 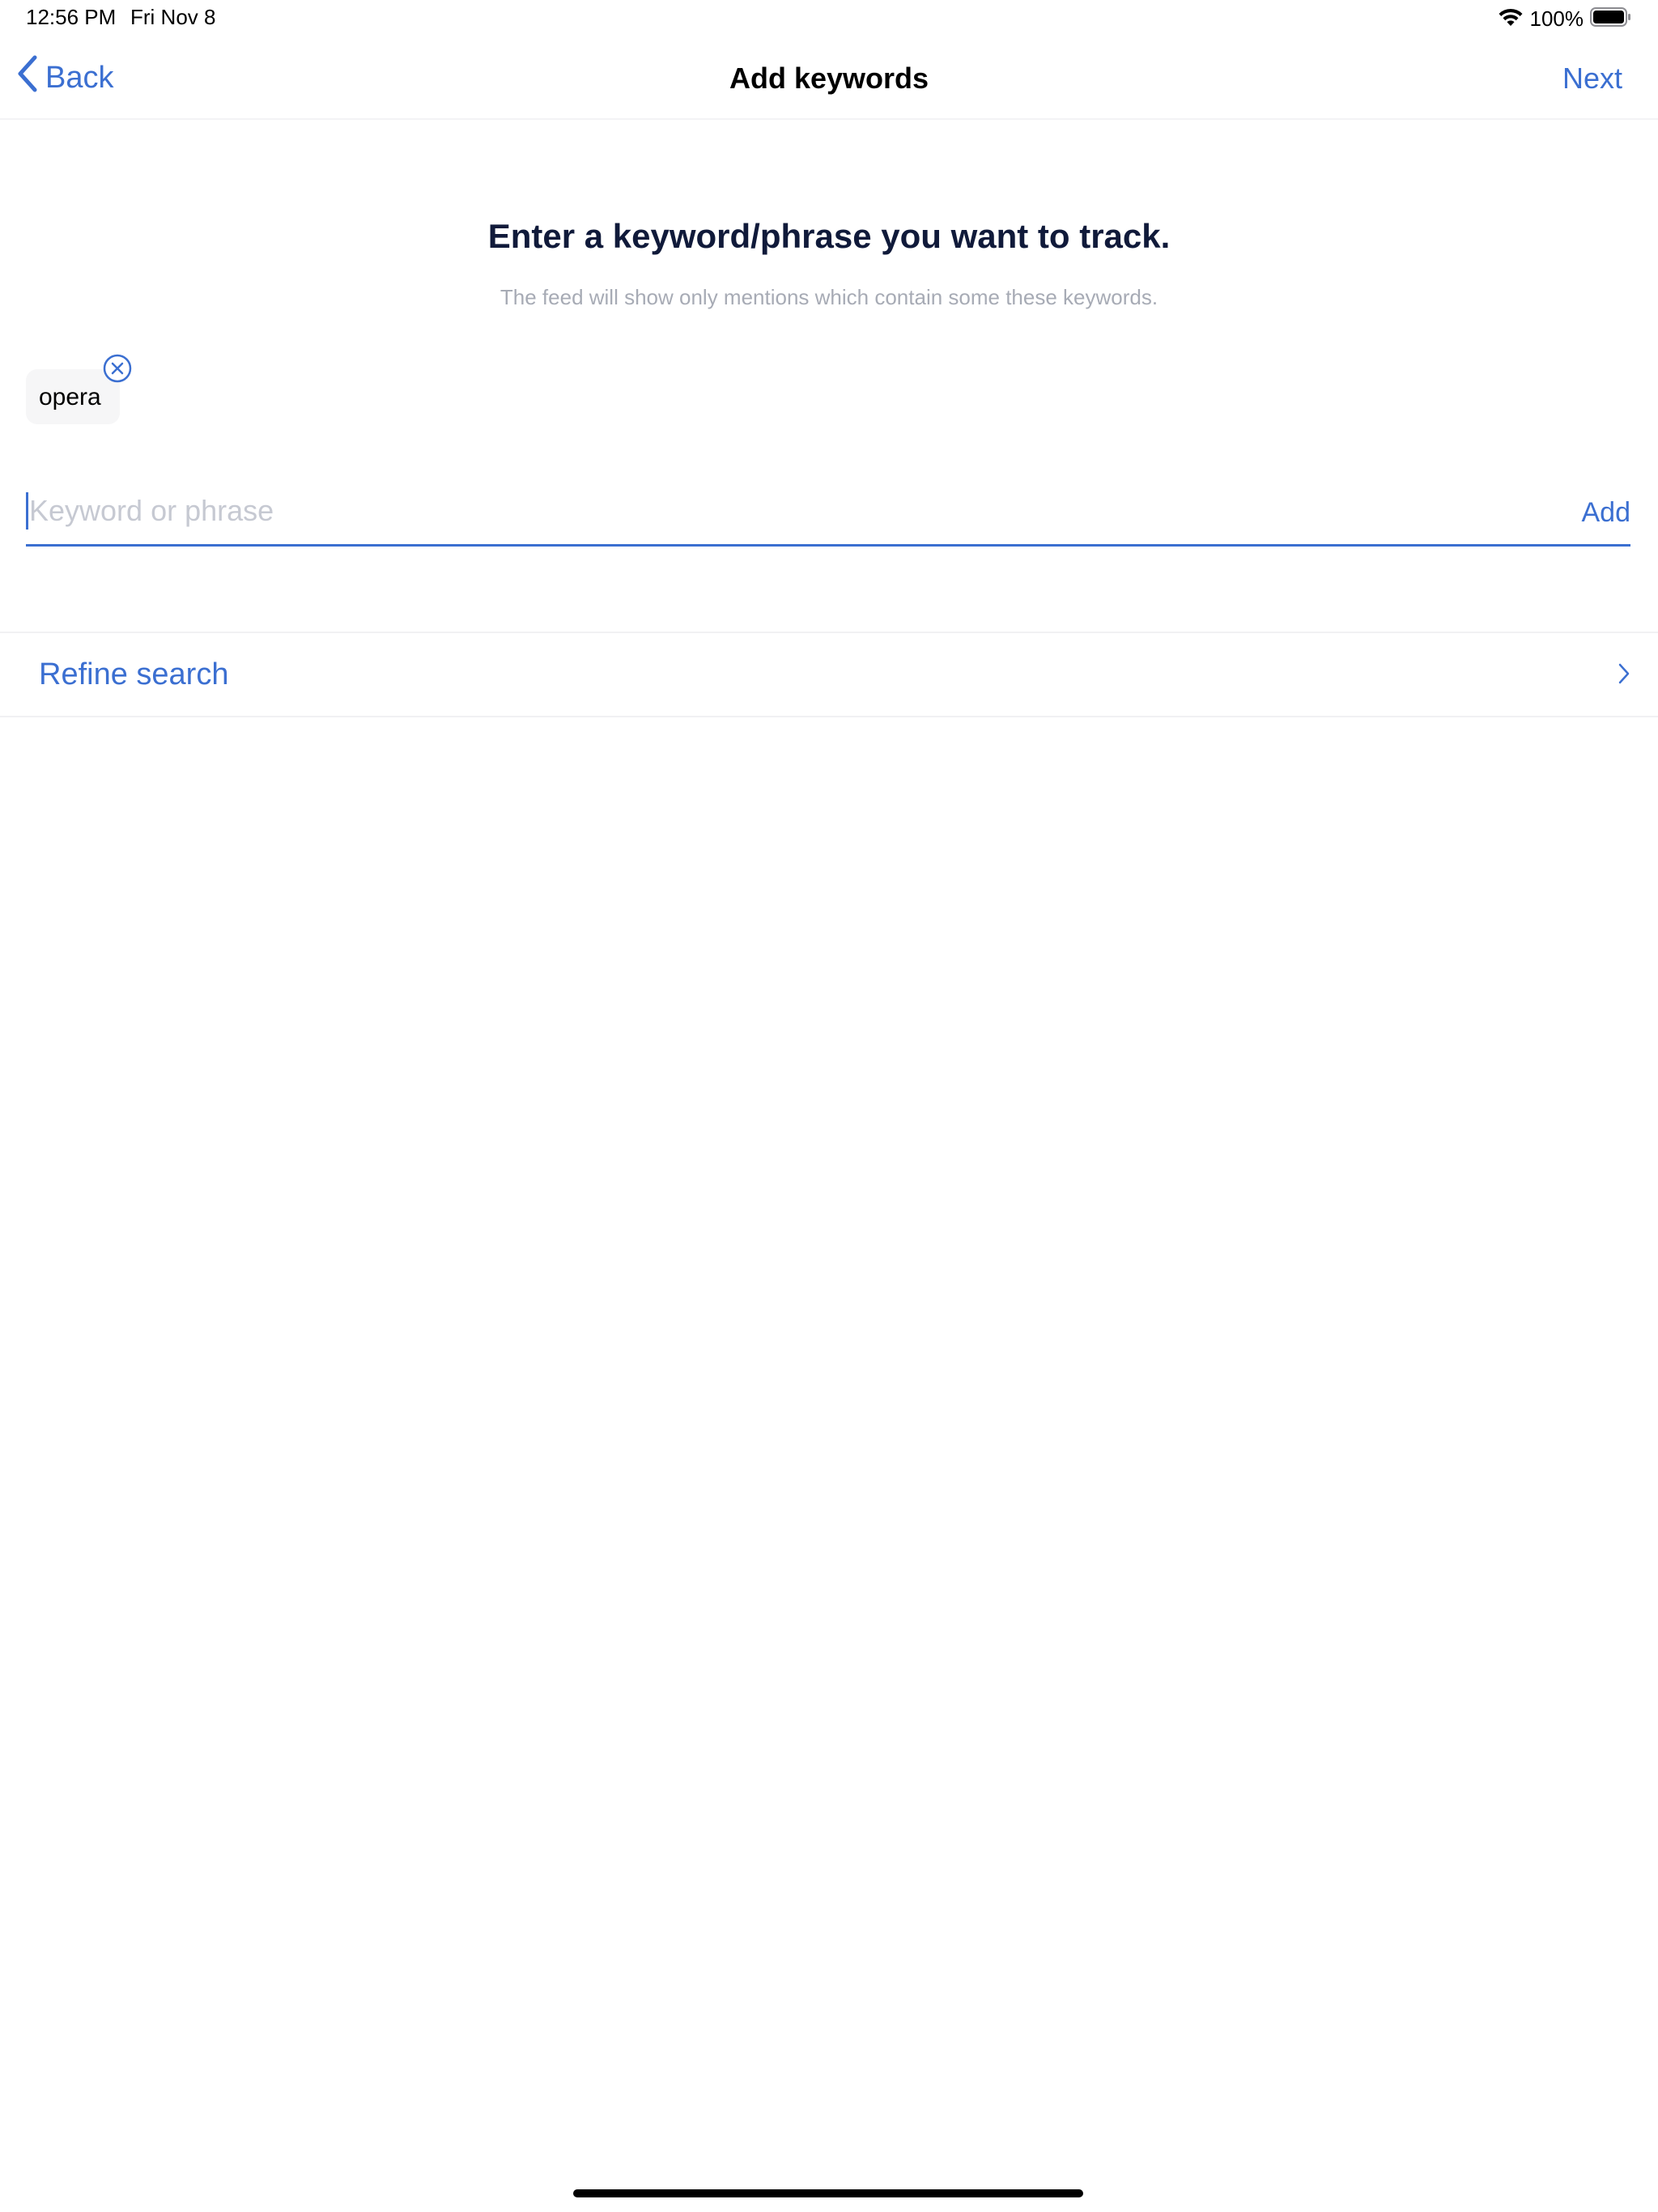 What do you see at coordinates (70, 397) in the screenshot?
I see `keyword-chip-label: opera` at bounding box center [70, 397].